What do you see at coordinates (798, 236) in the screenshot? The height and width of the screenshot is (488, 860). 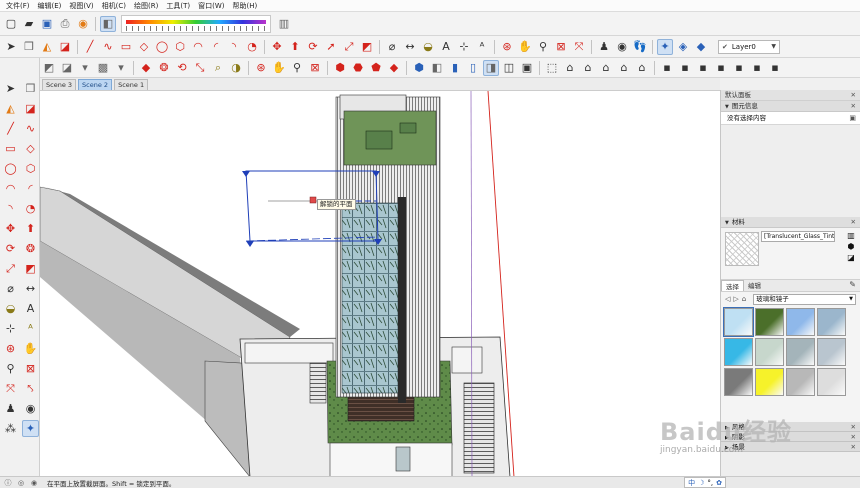 I see `material-name-field: [Translucent_Glass_Tinted]` at bounding box center [798, 236].